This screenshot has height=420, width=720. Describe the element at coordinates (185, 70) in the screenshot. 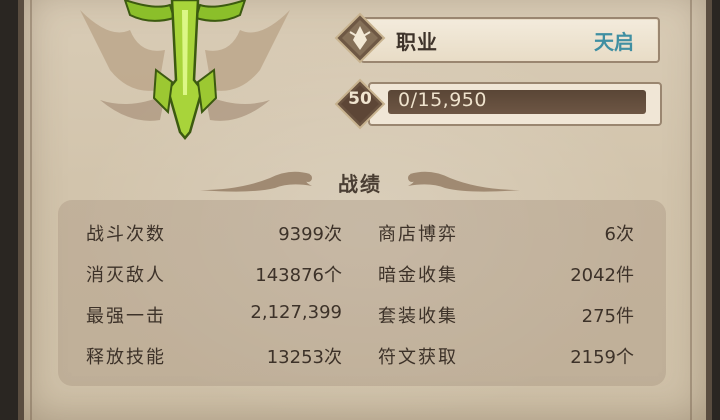

I see `class-emblem-icon` at that location.